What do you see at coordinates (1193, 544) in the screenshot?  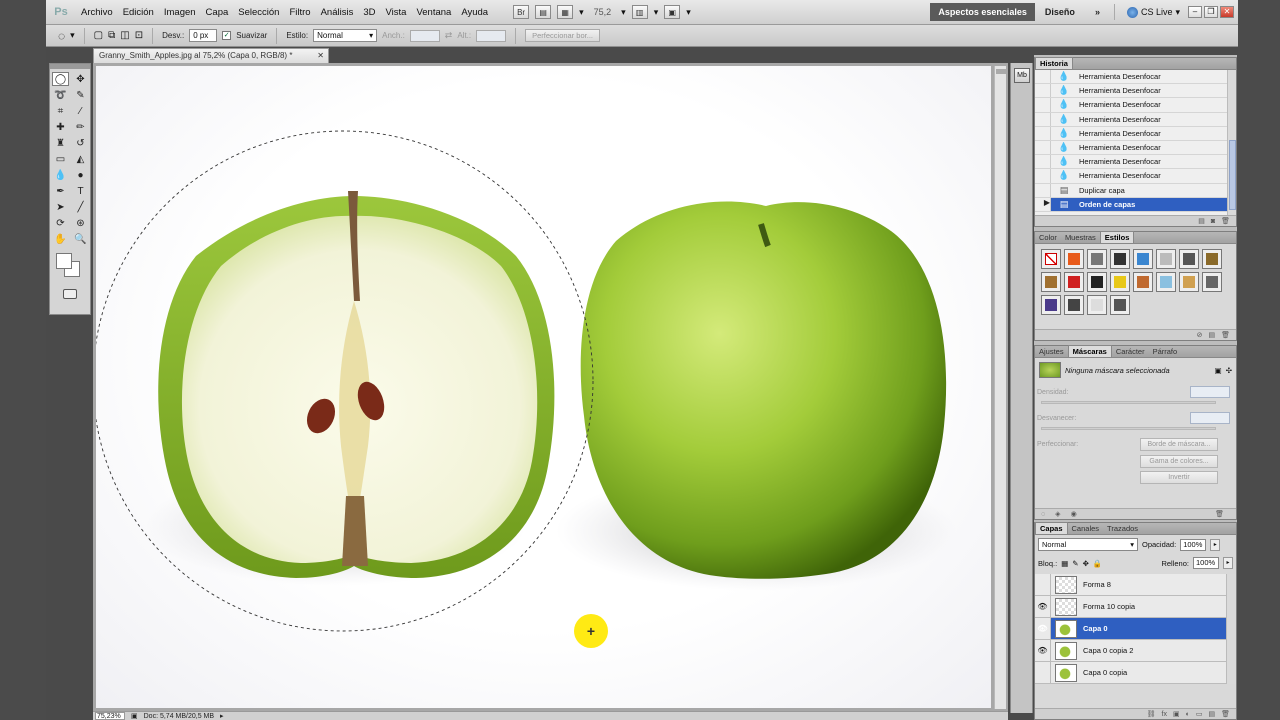 I see `opacity-input: 100%` at bounding box center [1193, 544].